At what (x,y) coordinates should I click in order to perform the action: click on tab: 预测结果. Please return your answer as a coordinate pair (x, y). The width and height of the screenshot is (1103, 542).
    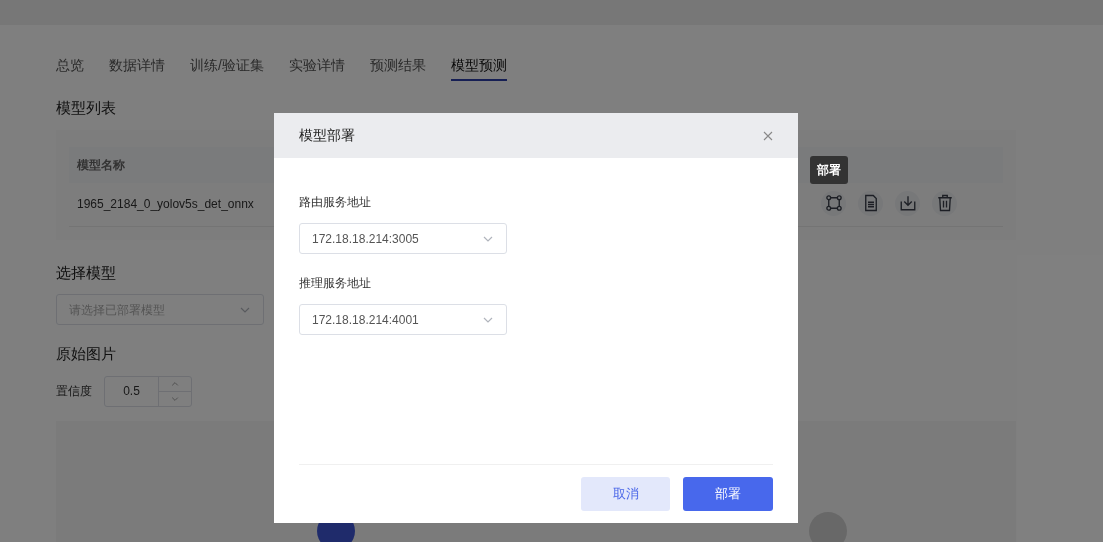
    Looking at the image, I should click on (397, 68).